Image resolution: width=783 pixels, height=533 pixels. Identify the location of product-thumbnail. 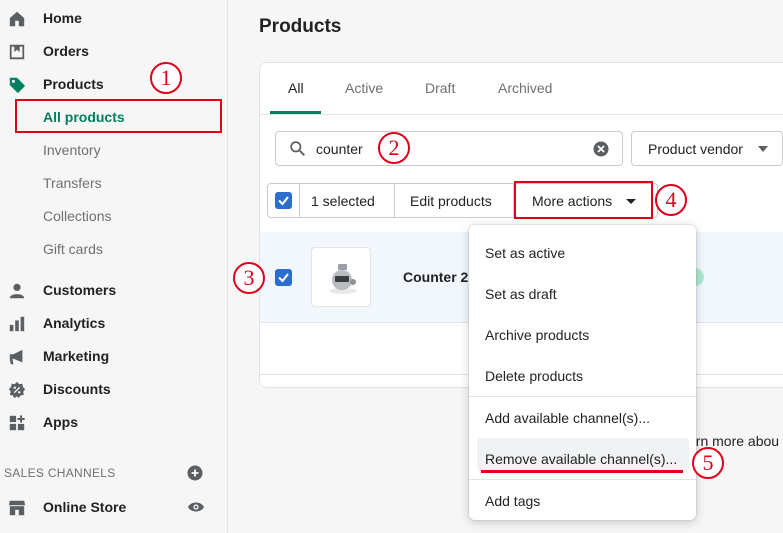
(341, 277).